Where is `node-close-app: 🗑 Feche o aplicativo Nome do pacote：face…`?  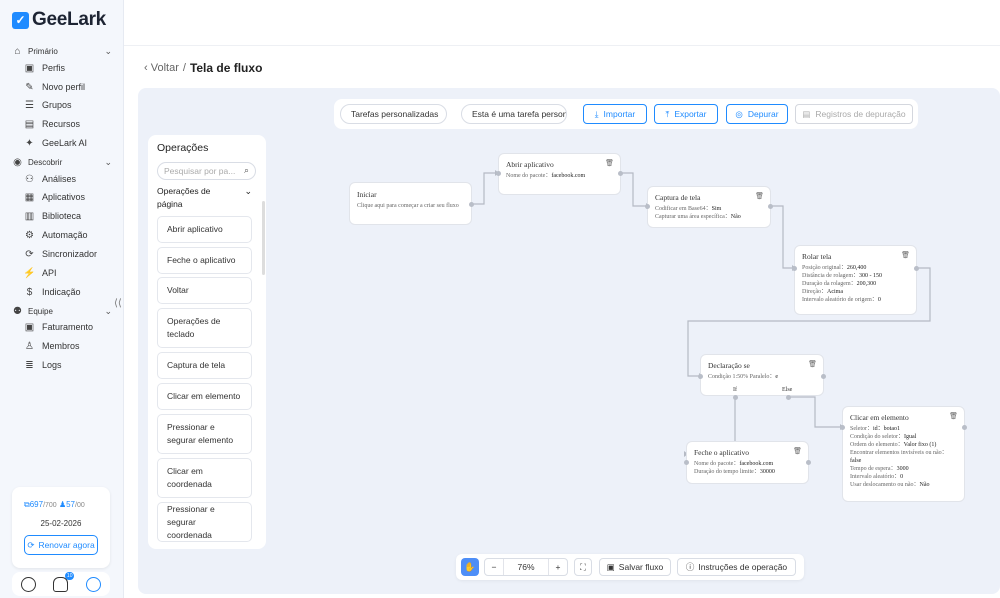
node-close-app: 🗑 Feche o aplicativo Nome do pacote：face… is located at coordinates (747, 462).